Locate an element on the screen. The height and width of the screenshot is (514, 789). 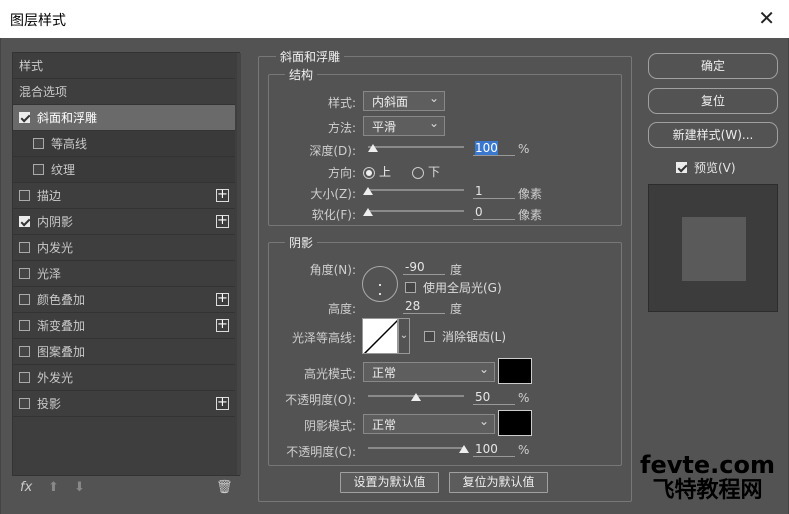
style-item-label: 混合选项 is located at coordinates (43, 92).